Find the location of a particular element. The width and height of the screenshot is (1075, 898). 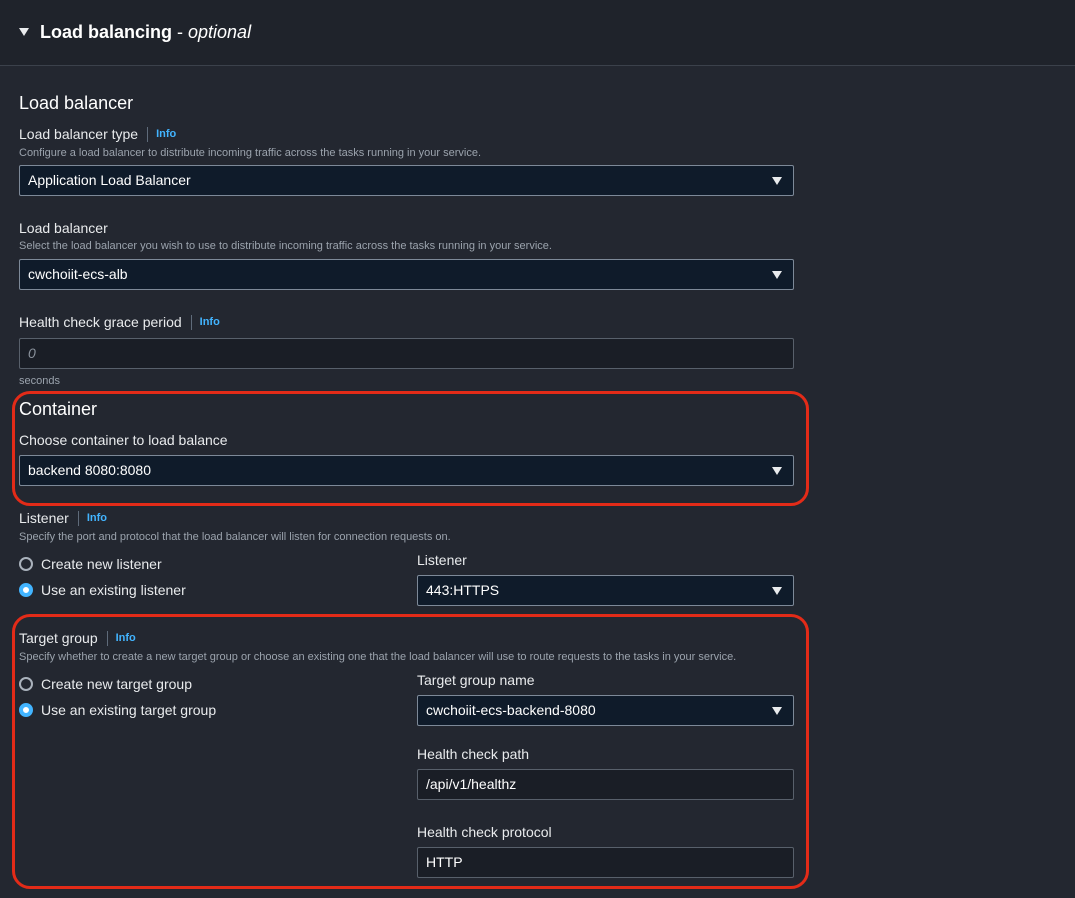

container-heading: Container is located at coordinates (58, 409).